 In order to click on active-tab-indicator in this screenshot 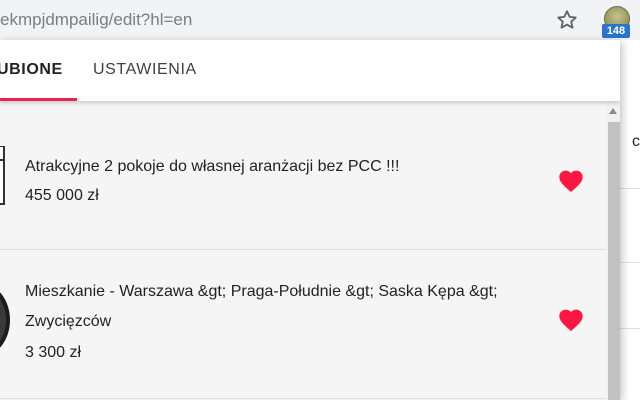, I will do `click(38, 99)`.